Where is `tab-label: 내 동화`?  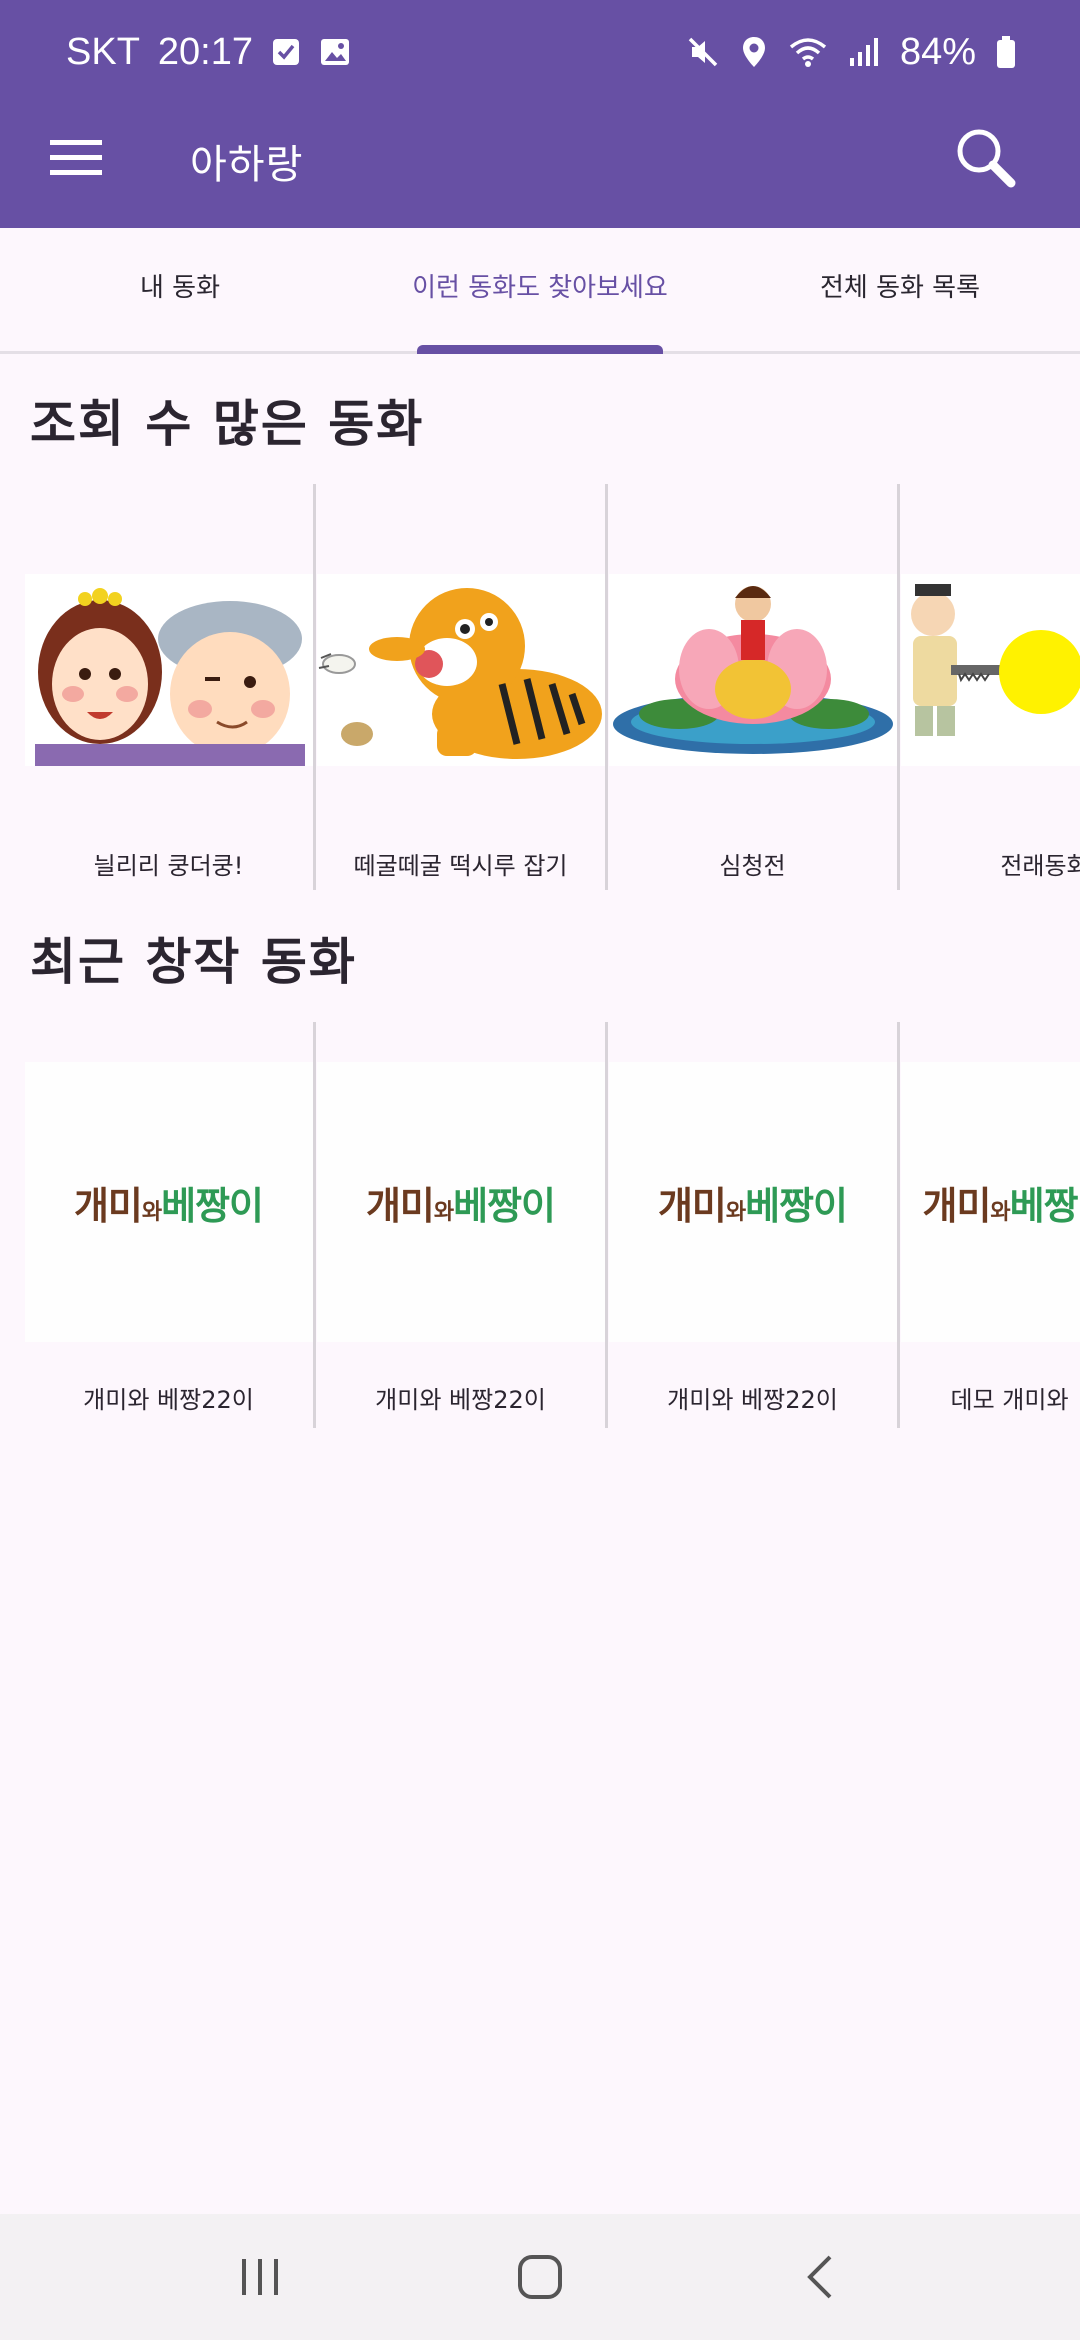
tab-label: 내 동화 is located at coordinates (180, 288).